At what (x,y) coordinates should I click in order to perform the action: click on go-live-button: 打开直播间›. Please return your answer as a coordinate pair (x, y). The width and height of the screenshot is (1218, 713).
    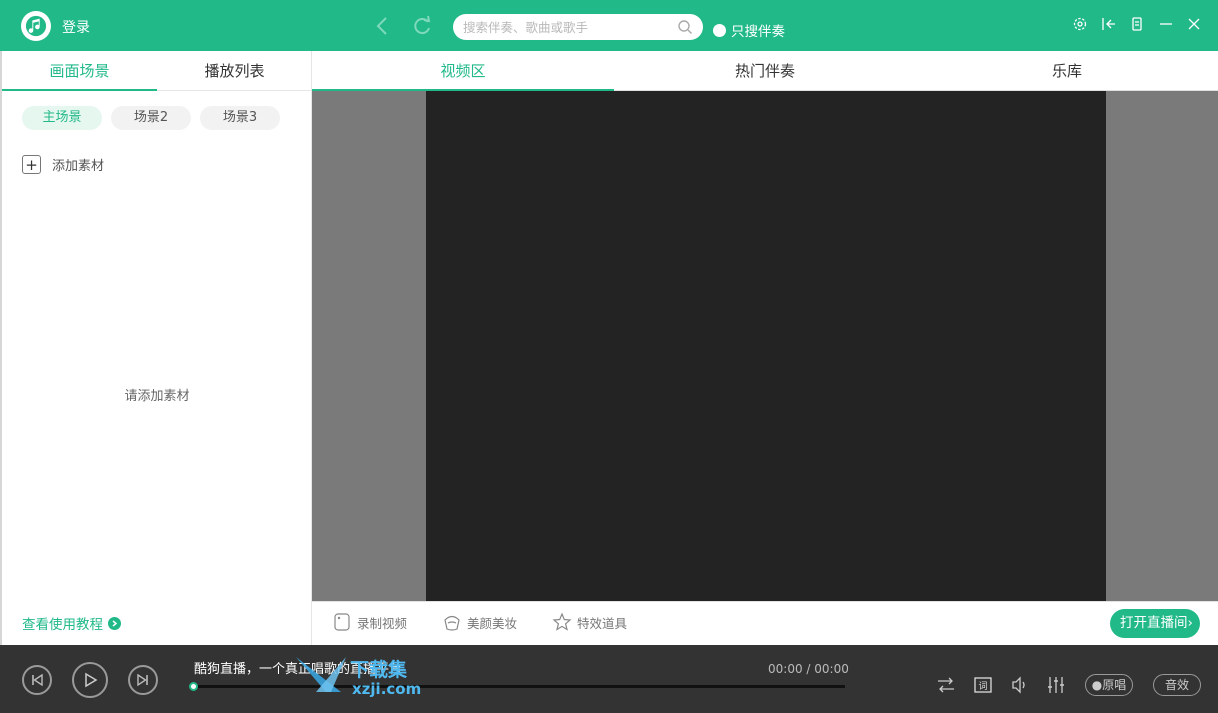
    Looking at the image, I should click on (1155, 623).